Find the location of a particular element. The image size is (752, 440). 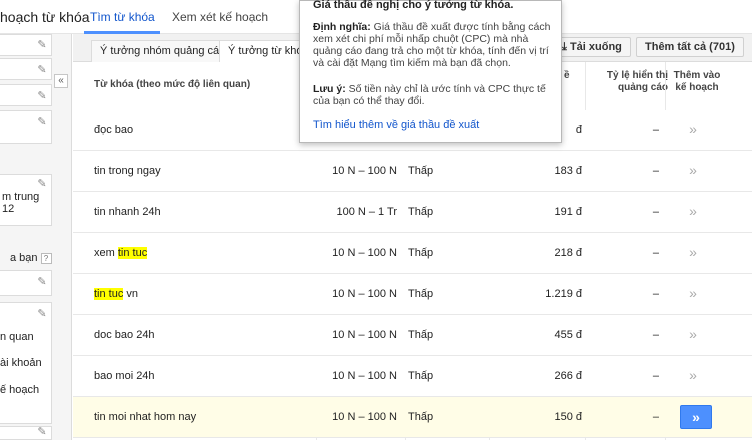

sidebar-text: ài khoản is located at coordinates (21, 363).